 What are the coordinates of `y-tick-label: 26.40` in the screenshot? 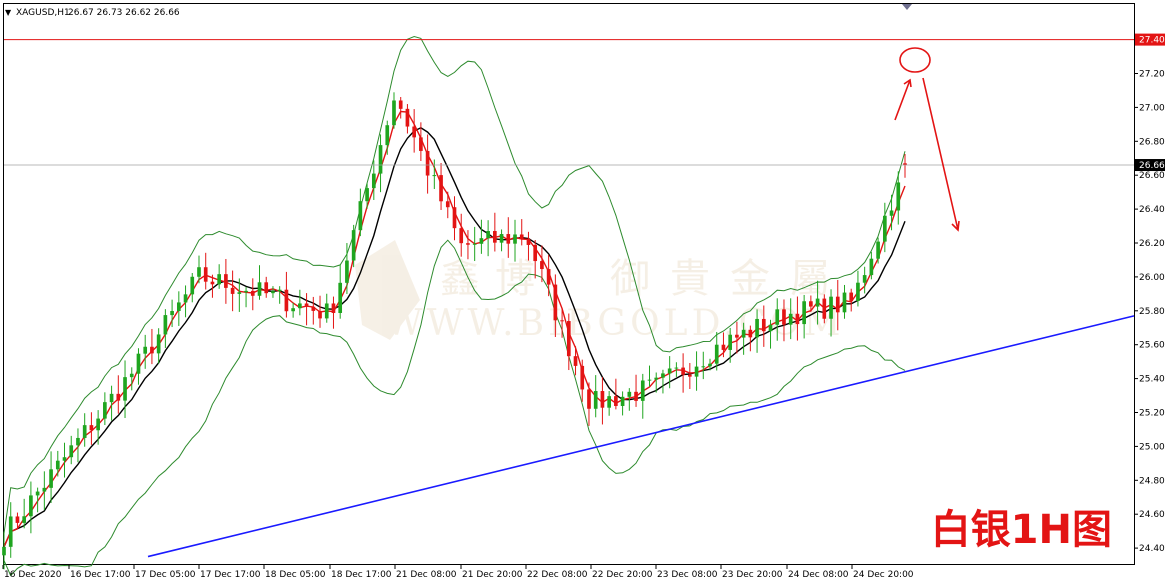 It's located at (1152, 210).